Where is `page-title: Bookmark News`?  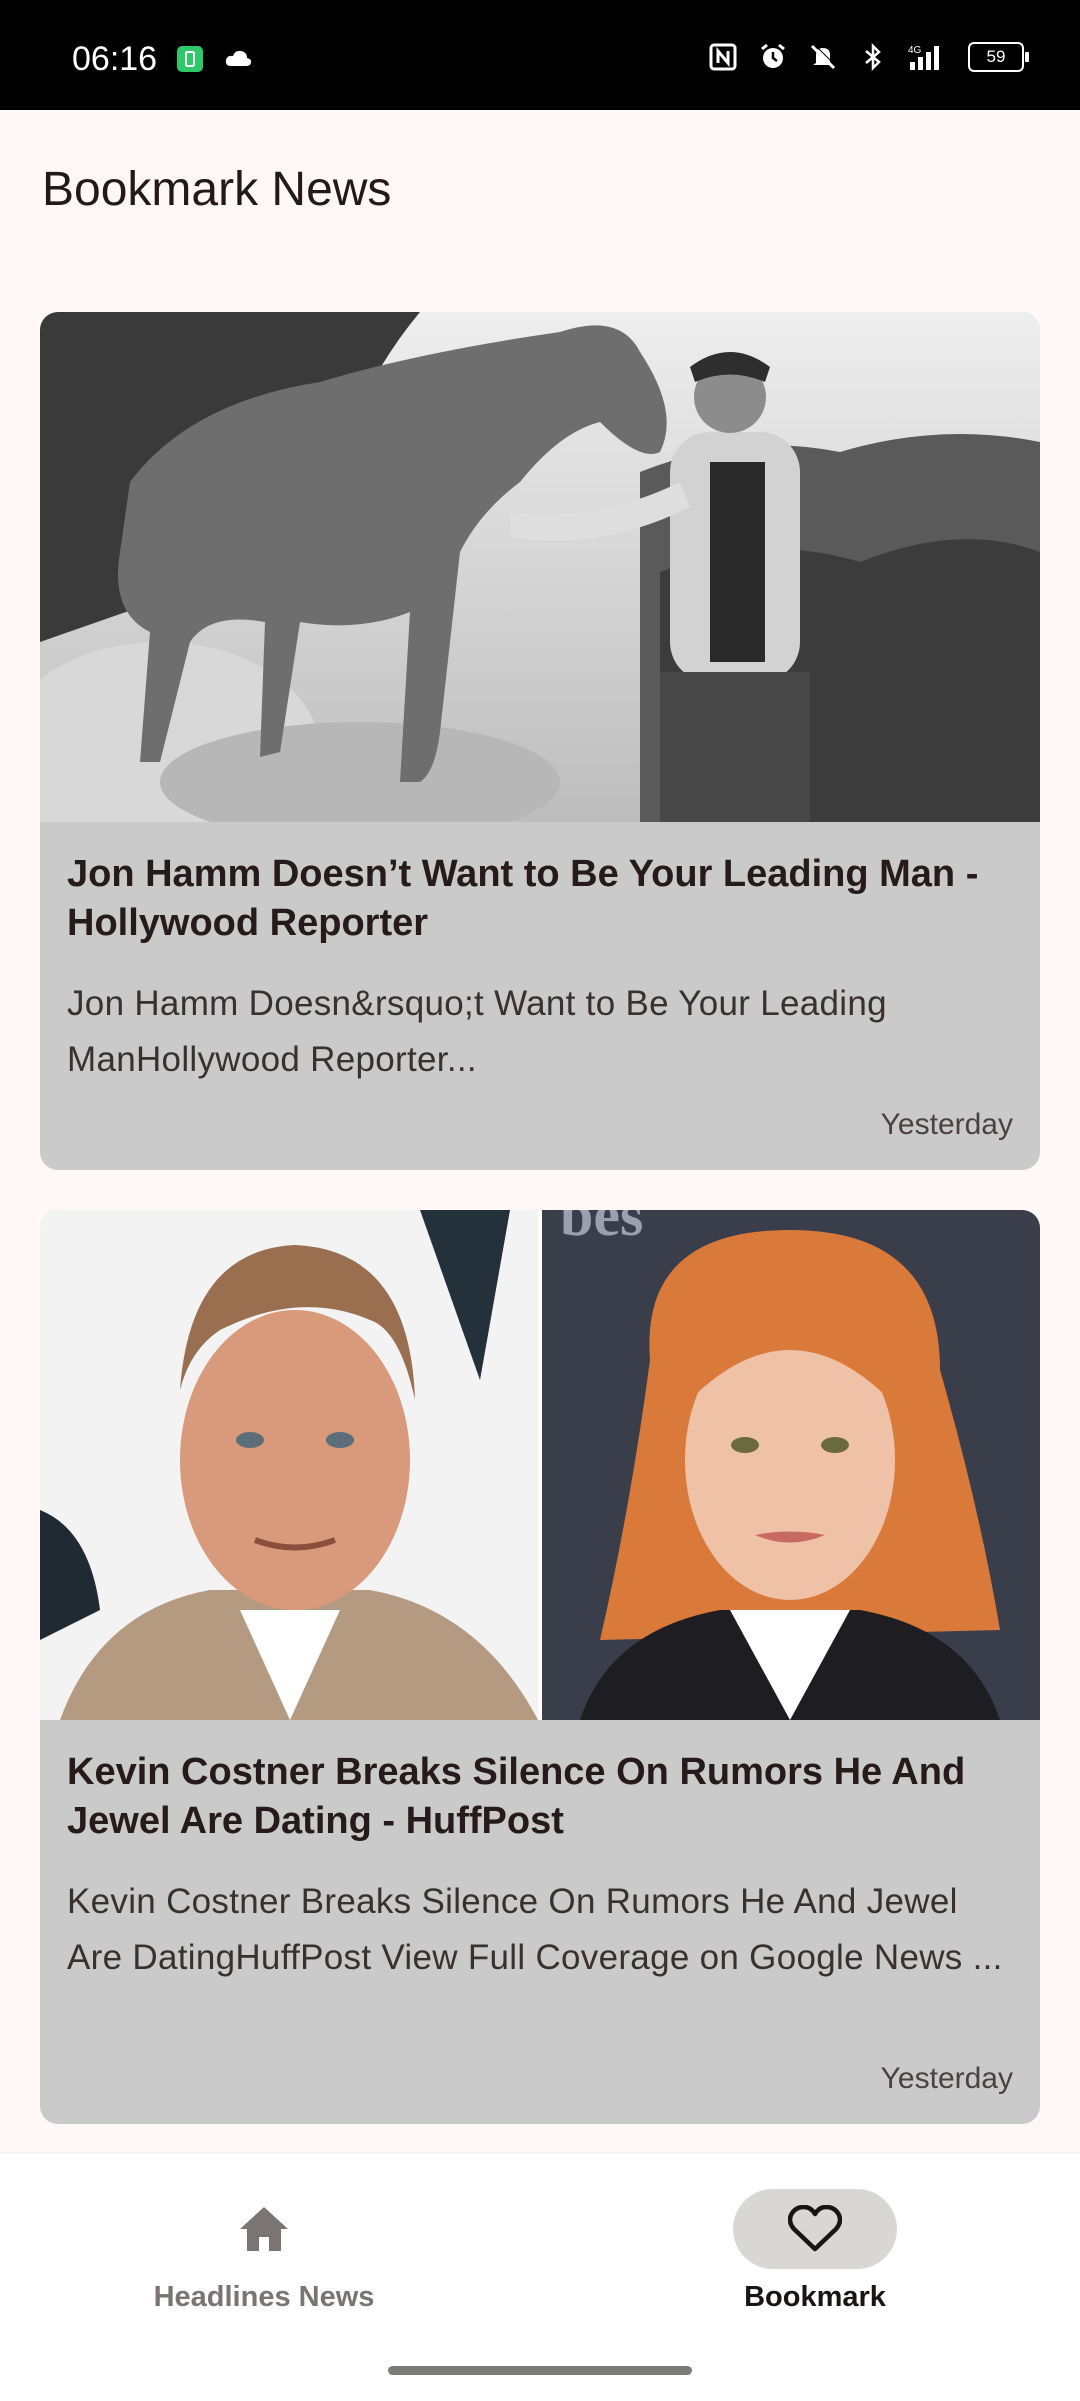
page-title: Bookmark News is located at coordinates (217, 189).